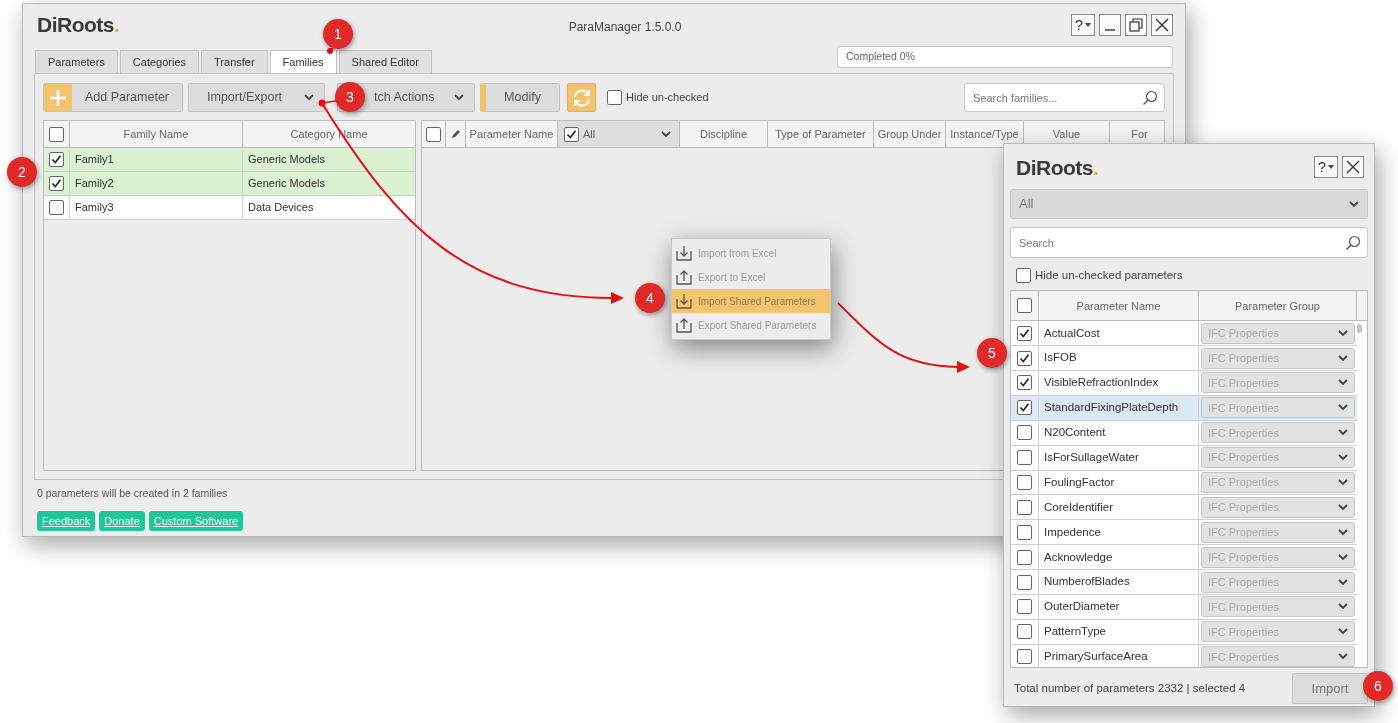 The height and width of the screenshot is (723, 1398). I want to click on table-cell: Family3, so click(156, 207).